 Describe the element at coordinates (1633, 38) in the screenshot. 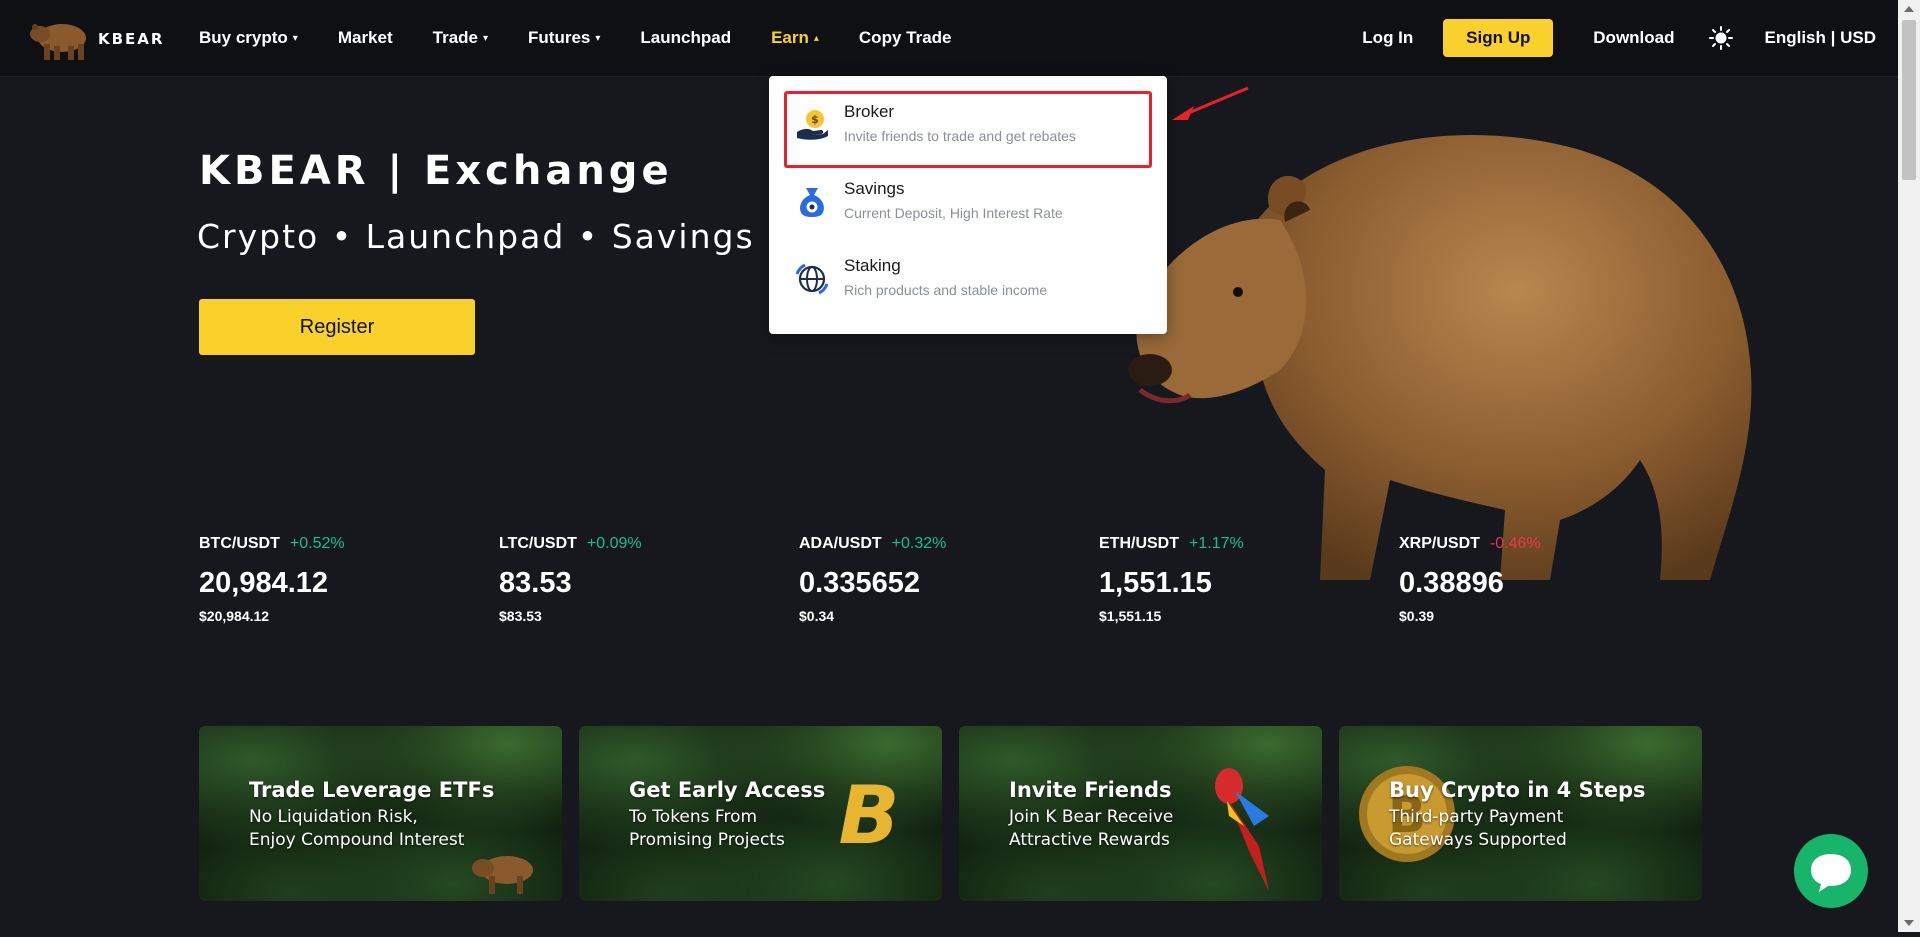

I see `download-link: Download` at that location.